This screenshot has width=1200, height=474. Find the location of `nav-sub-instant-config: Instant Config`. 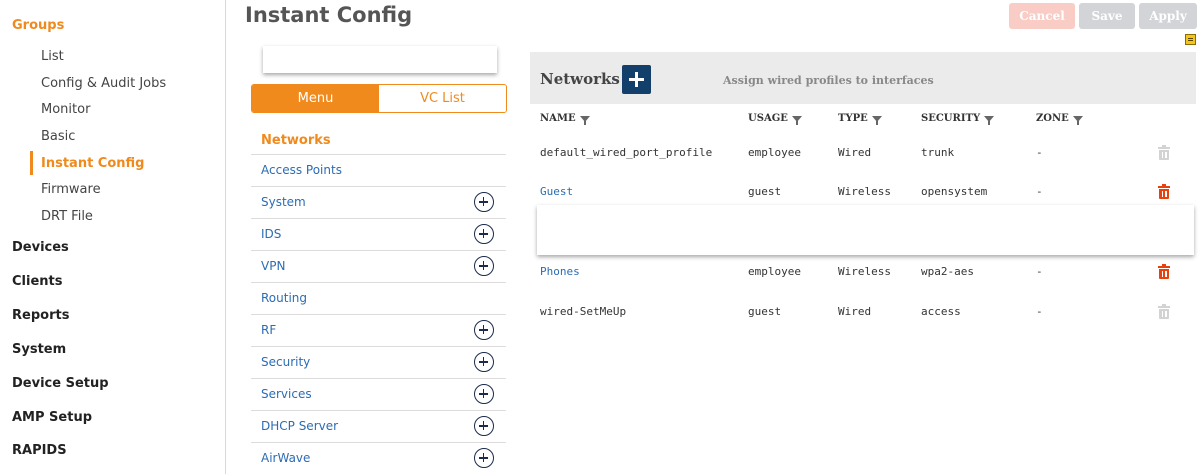

nav-sub-instant-config: Instant Config is located at coordinates (92, 163).